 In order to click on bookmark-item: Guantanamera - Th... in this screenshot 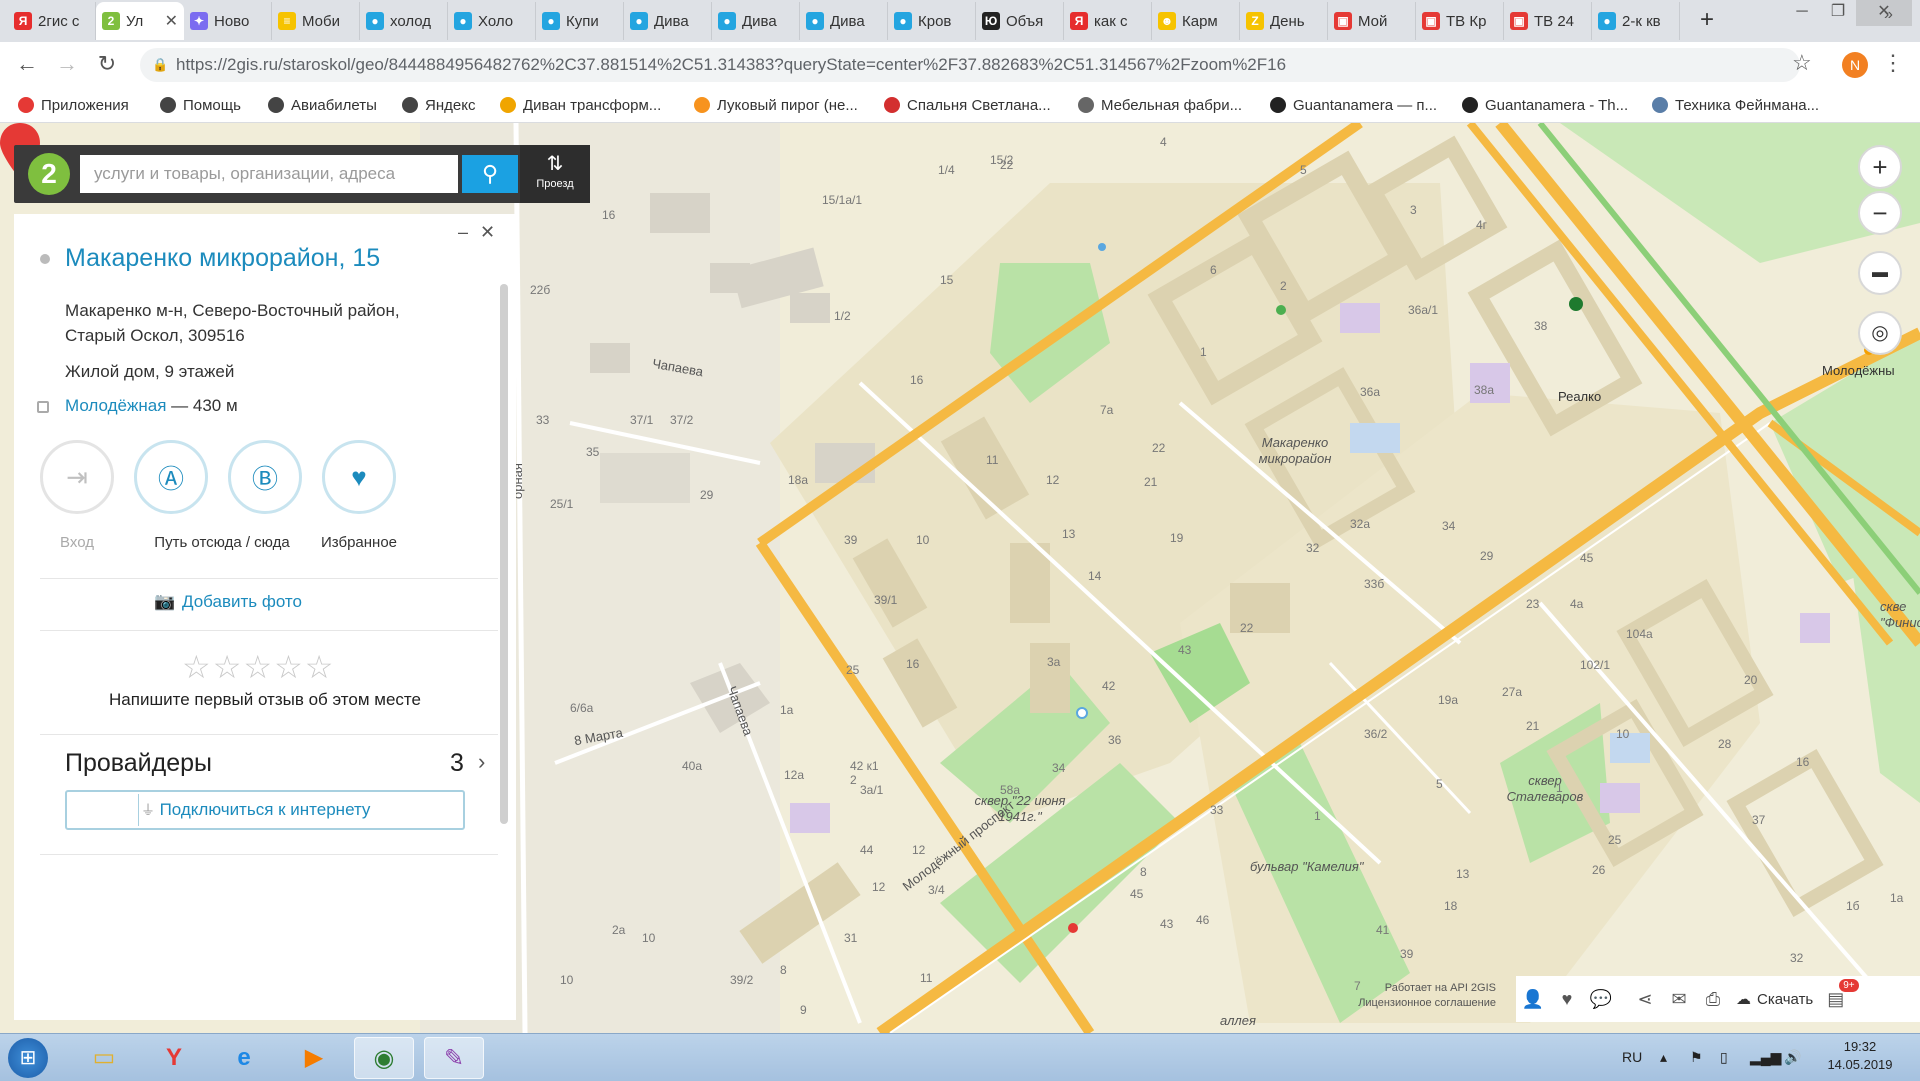, I will do `click(1545, 105)`.